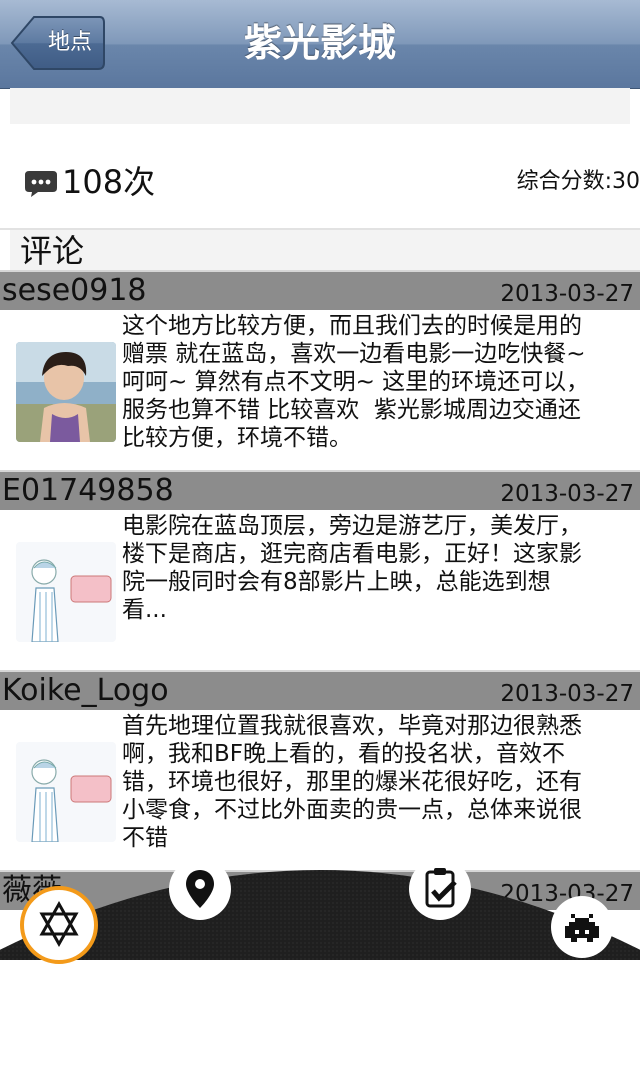  I want to click on review-username: Koike_Logo, so click(85, 690).